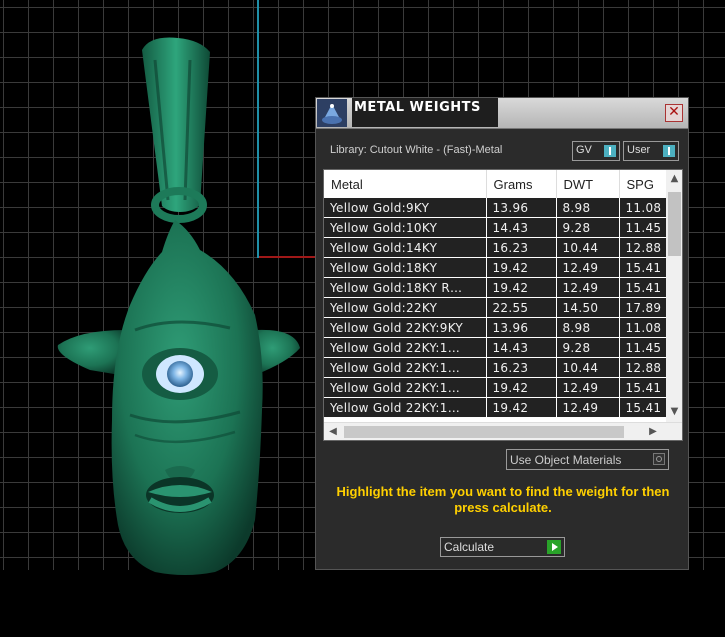 The width and height of the screenshot is (725, 637). Describe the element at coordinates (469, 547) in the screenshot. I see `calculate-label: Calculate` at that location.